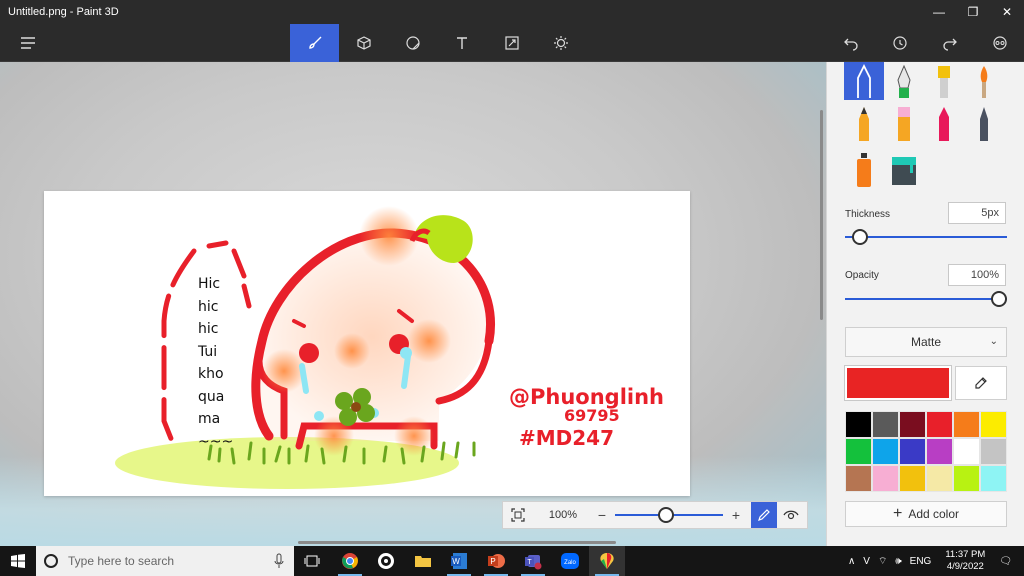 Image resolution: width=1024 pixels, height=576 pixels. I want to click on brush-spray-can, so click(864, 169).